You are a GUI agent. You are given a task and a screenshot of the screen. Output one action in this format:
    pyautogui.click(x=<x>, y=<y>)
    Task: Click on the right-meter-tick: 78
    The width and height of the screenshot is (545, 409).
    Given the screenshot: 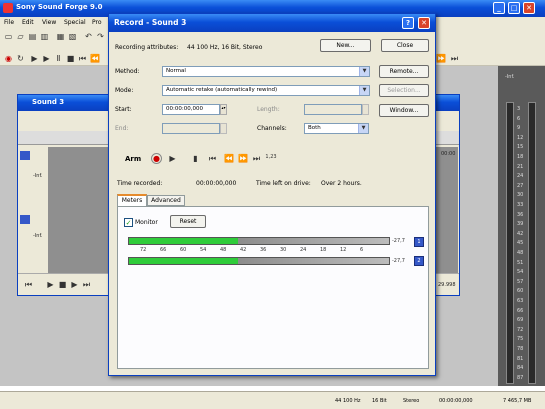 What is the action you would take?
    pyautogui.click(x=520, y=349)
    